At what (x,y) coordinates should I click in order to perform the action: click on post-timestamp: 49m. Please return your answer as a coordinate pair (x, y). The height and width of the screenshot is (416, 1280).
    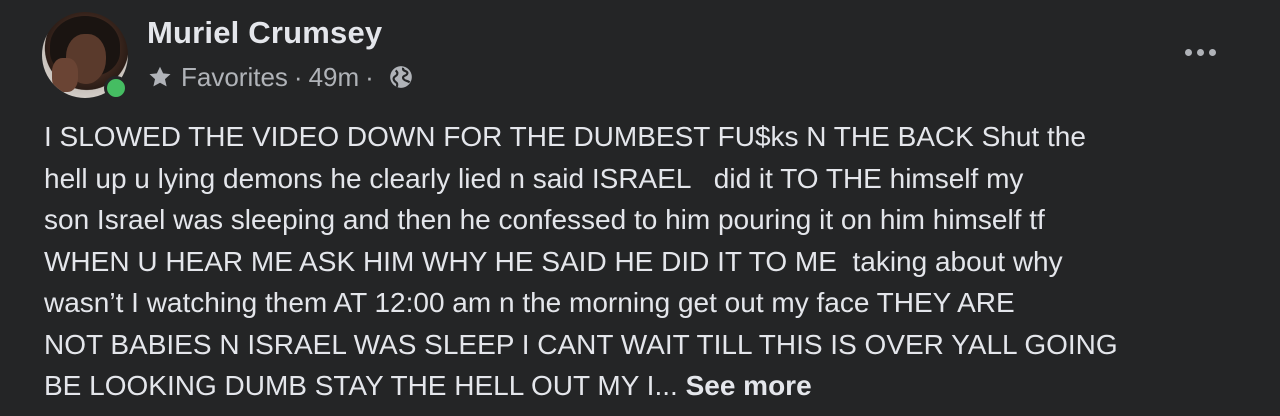
    Looking at the image, I should click on (334, 77).